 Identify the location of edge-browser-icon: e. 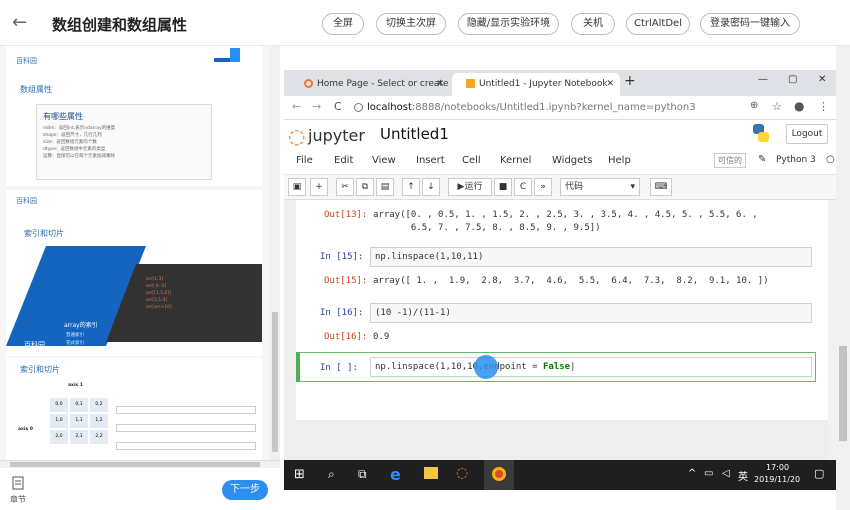
(395, 474).